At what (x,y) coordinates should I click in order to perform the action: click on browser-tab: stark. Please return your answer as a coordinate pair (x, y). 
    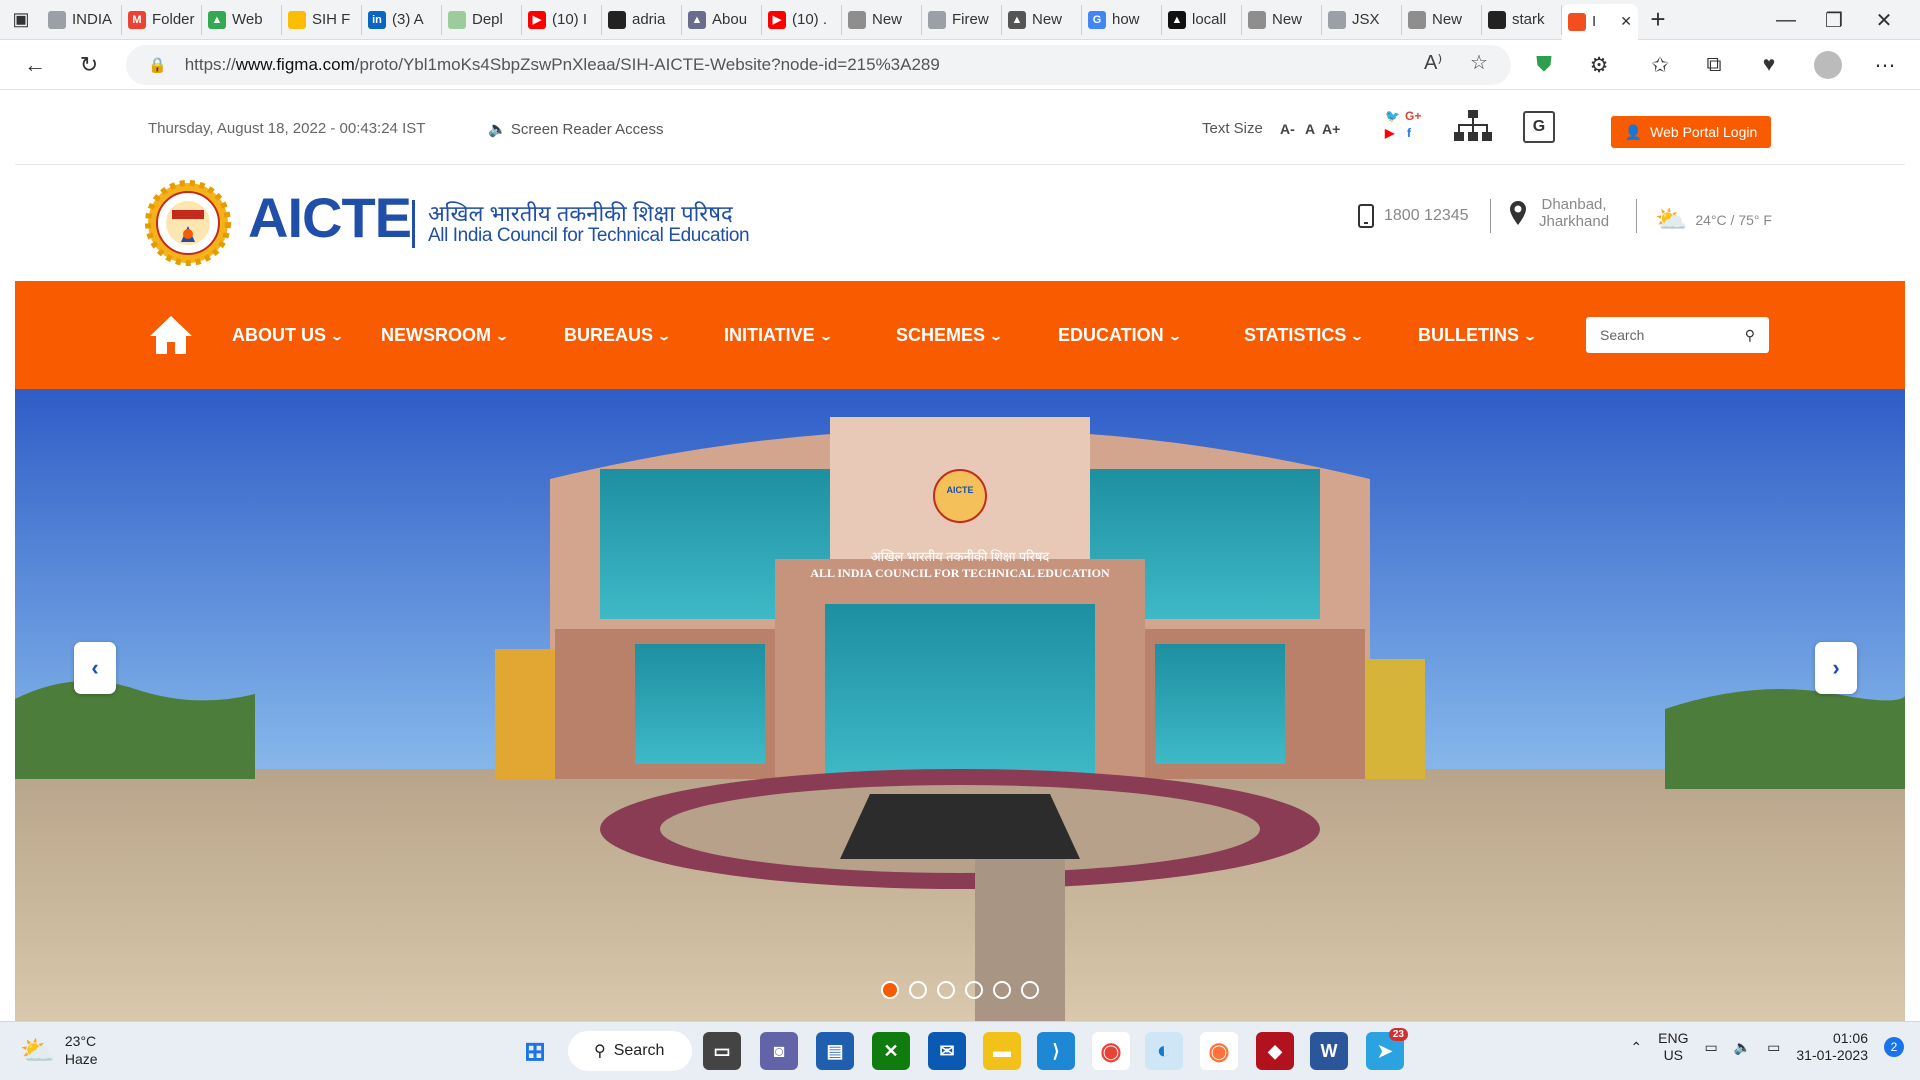
    Looking at the image, I should click on (1522, 19).